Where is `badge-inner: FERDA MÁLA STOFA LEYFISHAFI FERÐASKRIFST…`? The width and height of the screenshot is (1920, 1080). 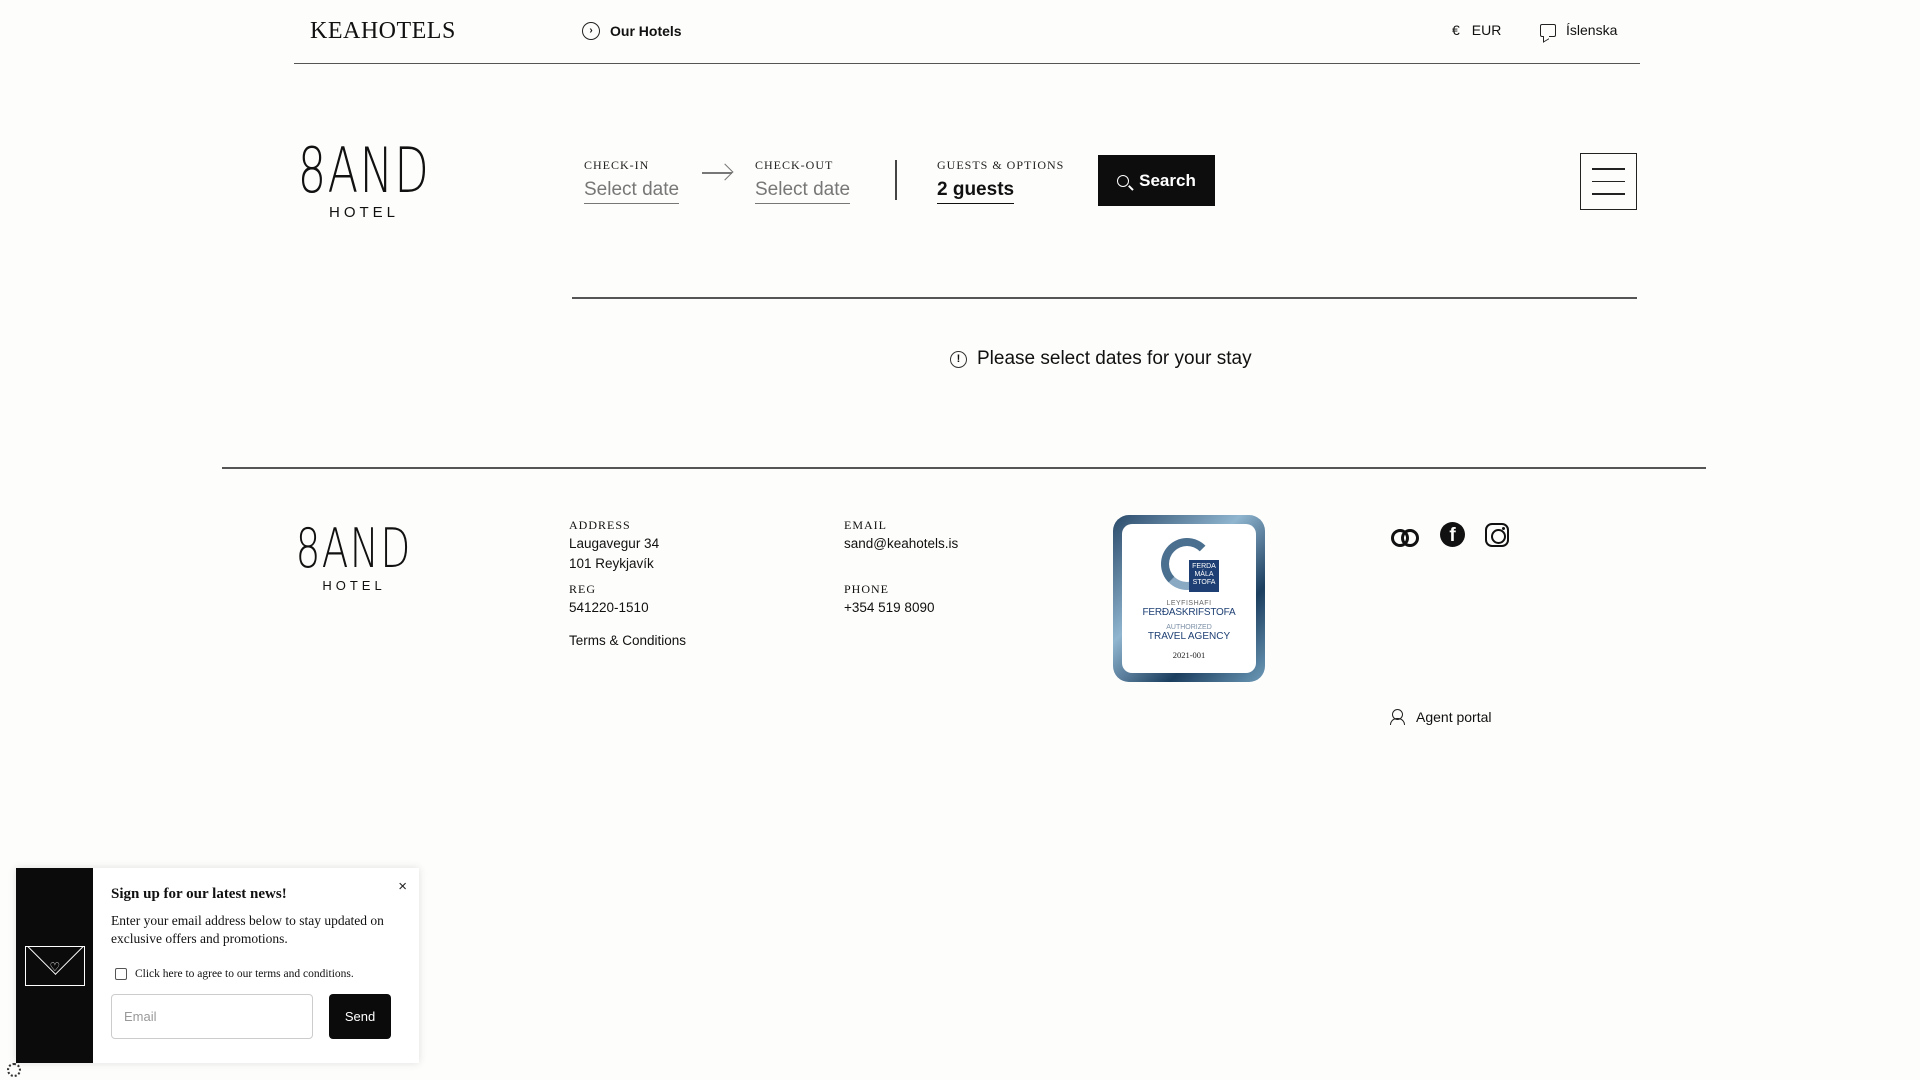 badge-inner: FERDA MÁLA STOFA LEYFISHAFI FERÐASKRIFST… is located at coordinates (1189, 598).